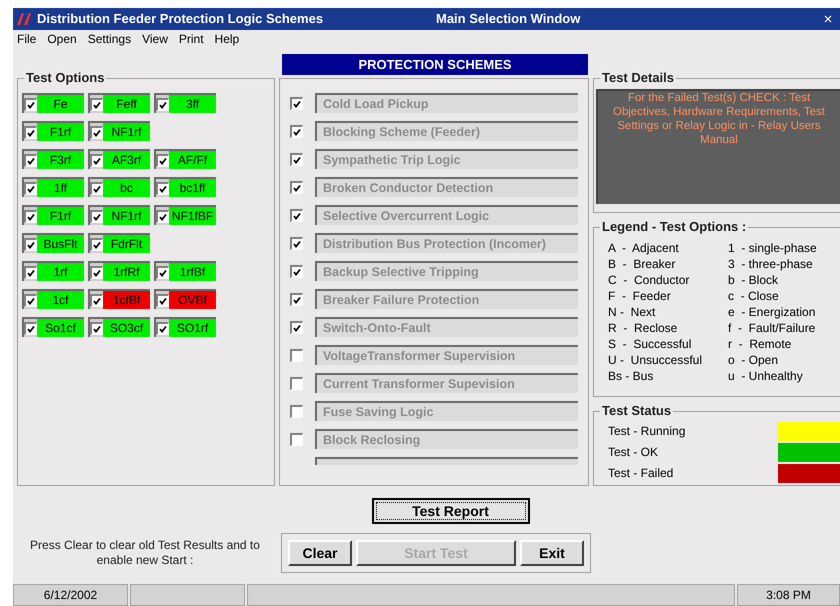 The image size is (840, 606). I want to click on test-option-label: 1cfBf, so click(126, 300).